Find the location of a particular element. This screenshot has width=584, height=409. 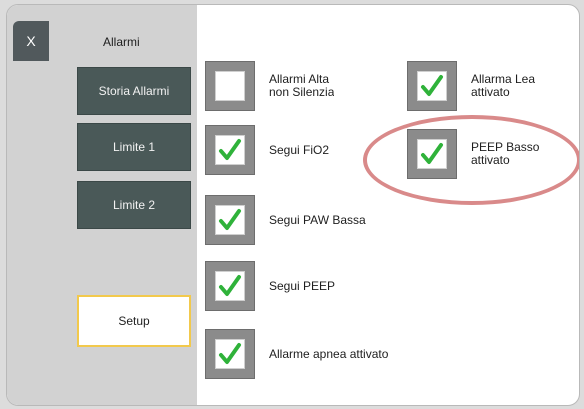

limite-1-button: Limite 1 is located at coordinates (134, 147).